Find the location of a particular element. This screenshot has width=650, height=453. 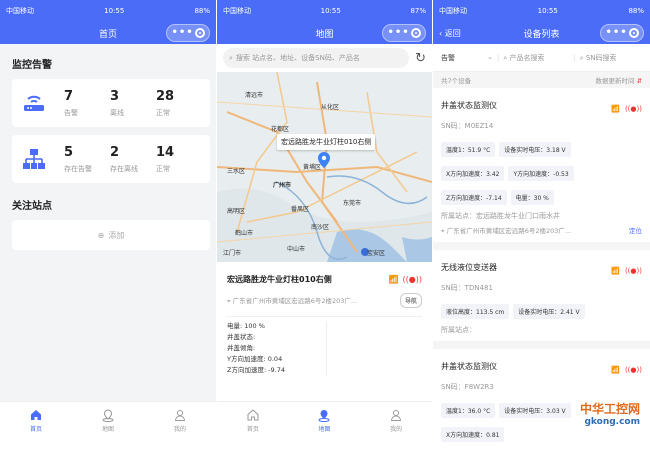

list-header: 中国移动 10:55 88% ‹ 返回 设备列表 ••• is located at coordinates (541, 22).